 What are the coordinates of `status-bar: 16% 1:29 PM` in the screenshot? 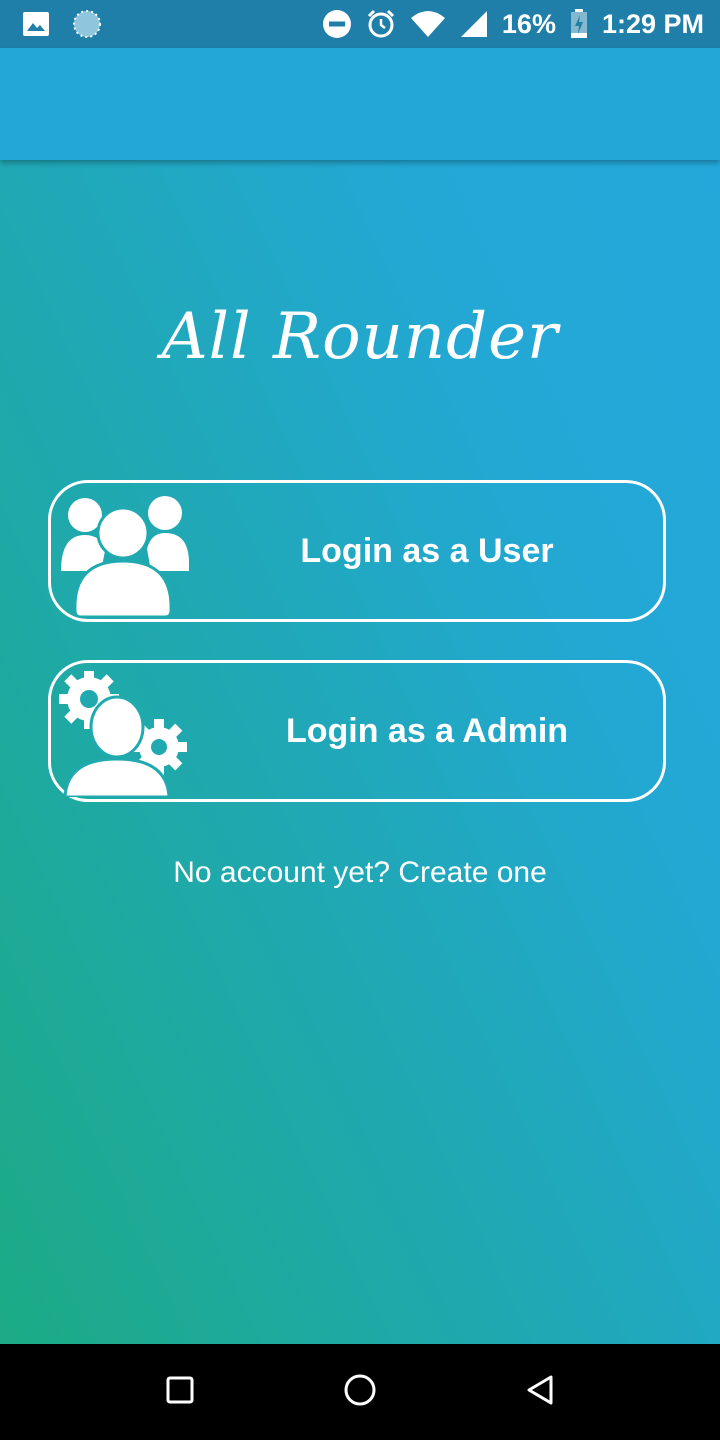 It's located at (360, 24).